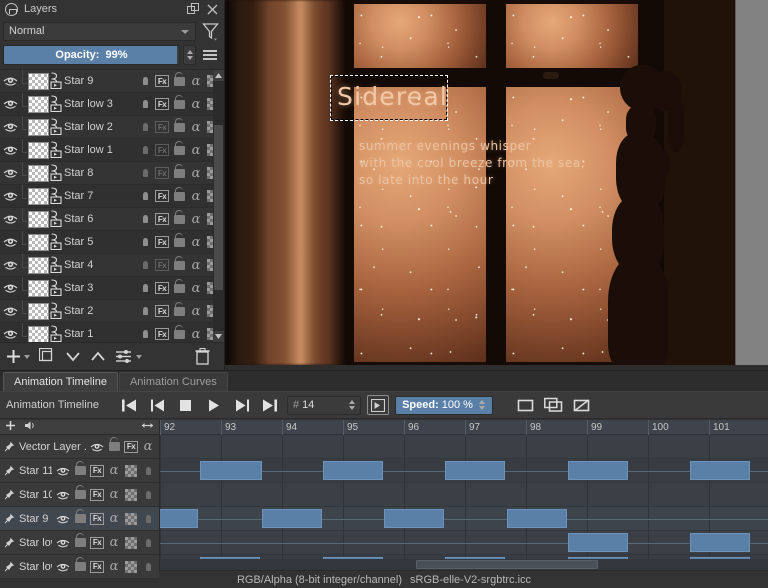 The width and height of the screenshot is (768, 588). I want to click on timeline-horizontal-scrollbar, so click(464, 564).